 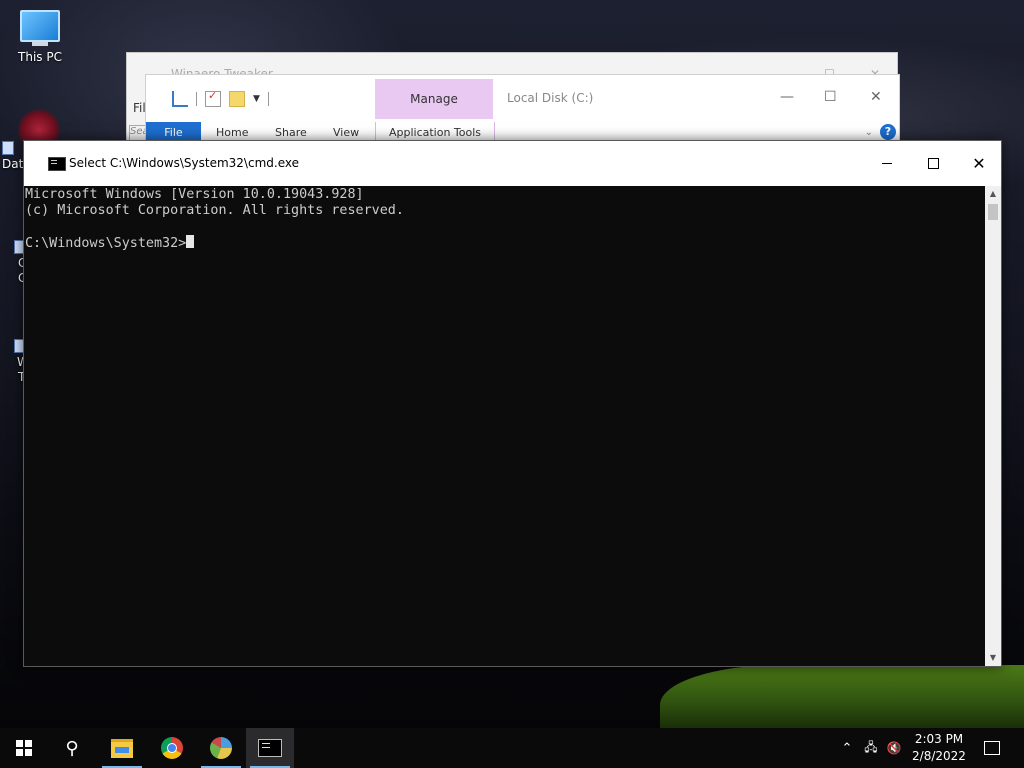 What do you see at coordinates (993, 658) in the screenshot?
I see `scroll-down-arrow-icon: ▼` at bounding box center [993, 658].